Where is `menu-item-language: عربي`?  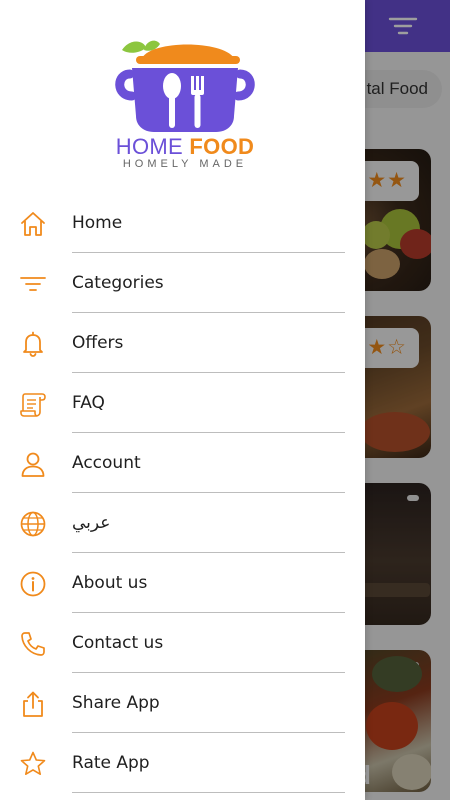 menu-item-language: عربي is located at coordinates (182, 523).